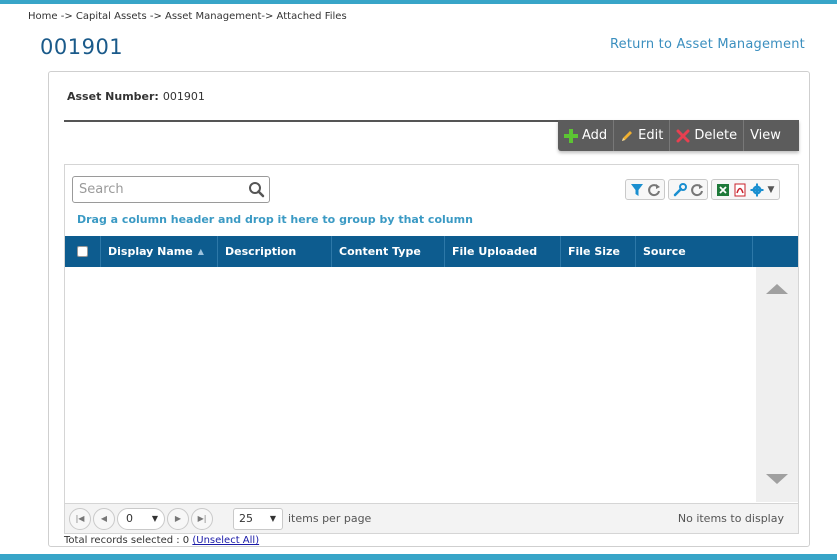 This screenshot has height=560, width=837. What do you see at coordinates (664, 251) in the screenshot?
I see `column-title: Source` at bounding box center [664, 251].